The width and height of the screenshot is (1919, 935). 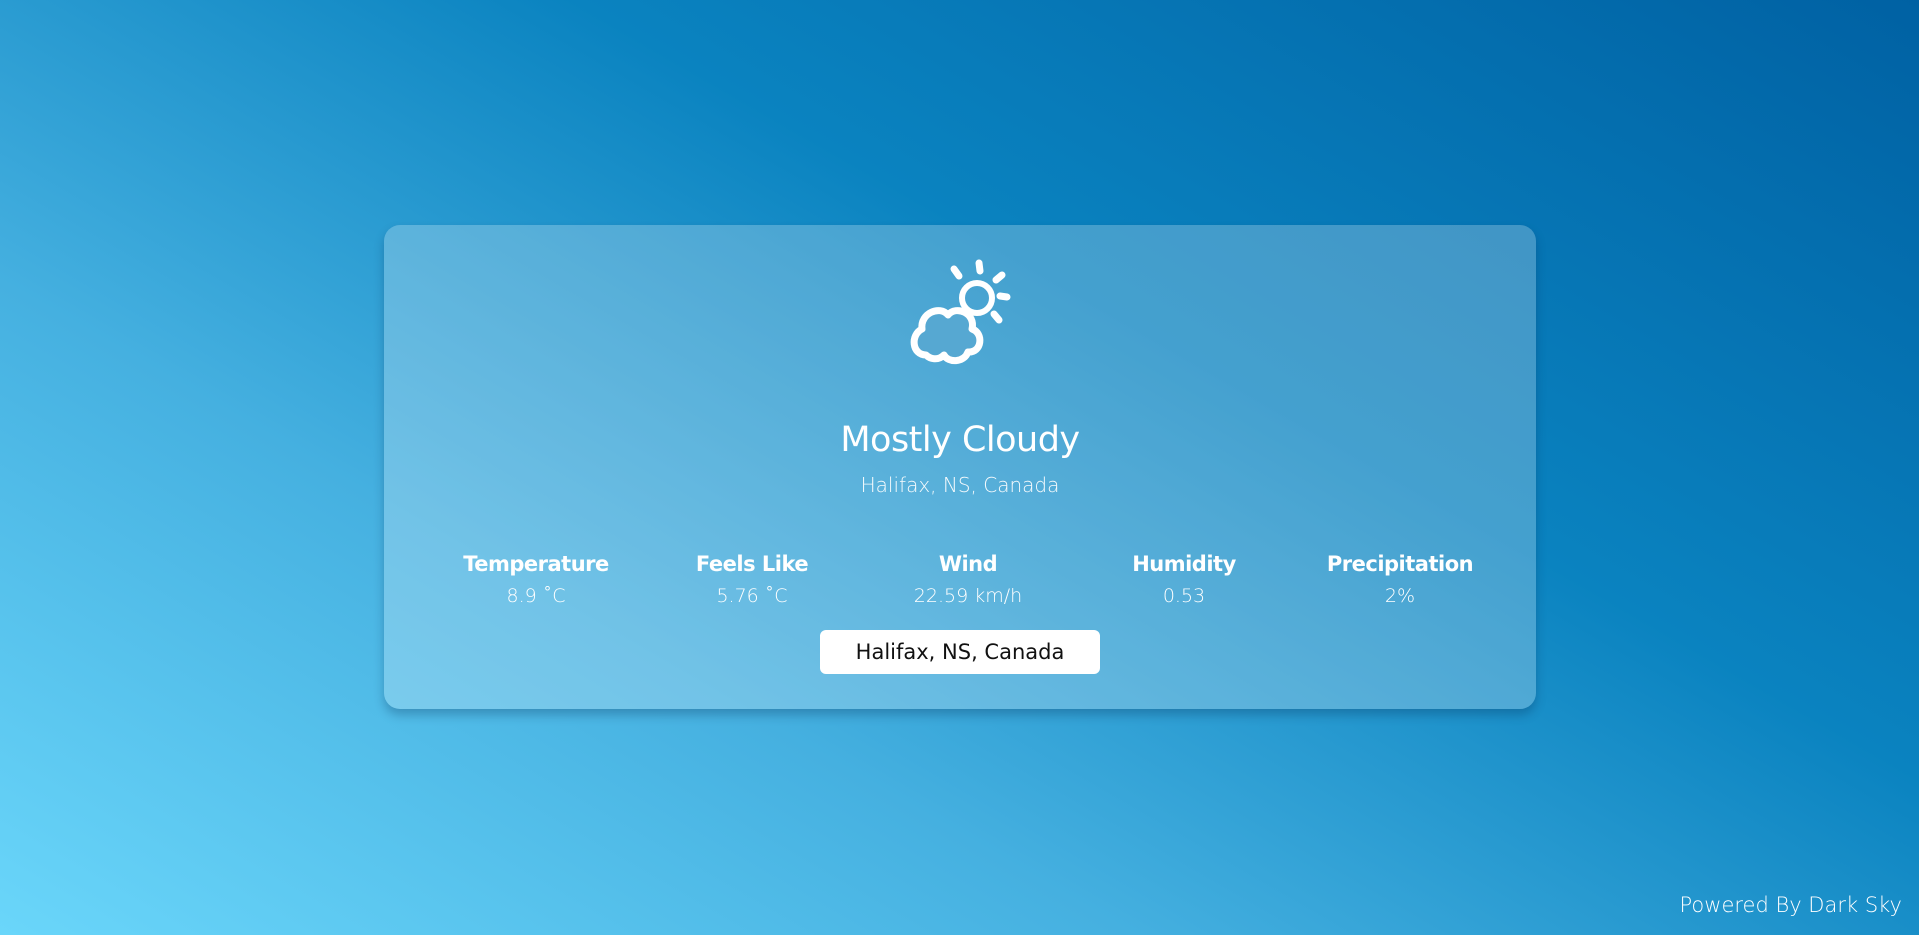 I want to click on weather-condition: Mostly Cloudy, so click(x=960, y=440).